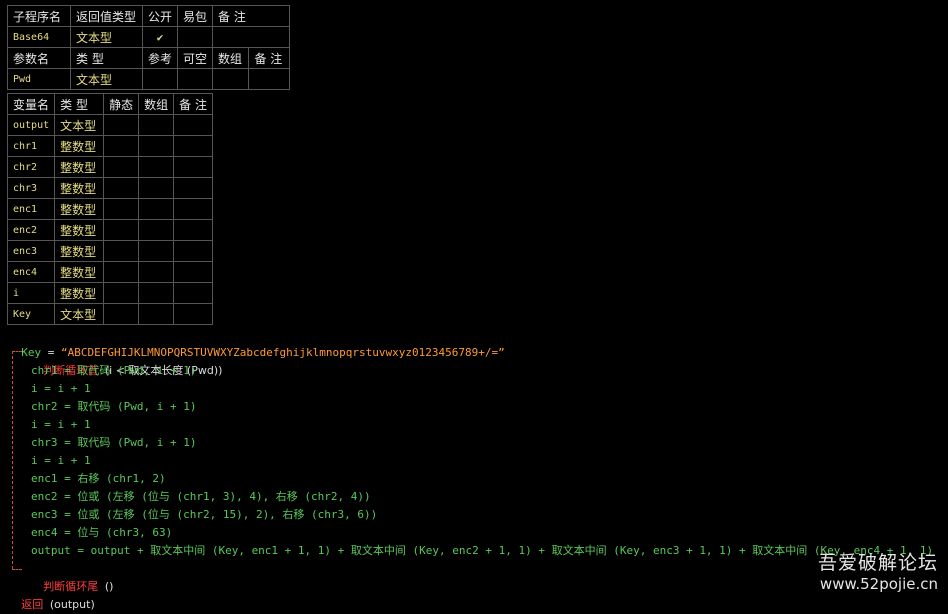  Describe the element at coordinates (878, 584) in the screenshot. I see `watermark-url: www.52pojie.cn` at that location.